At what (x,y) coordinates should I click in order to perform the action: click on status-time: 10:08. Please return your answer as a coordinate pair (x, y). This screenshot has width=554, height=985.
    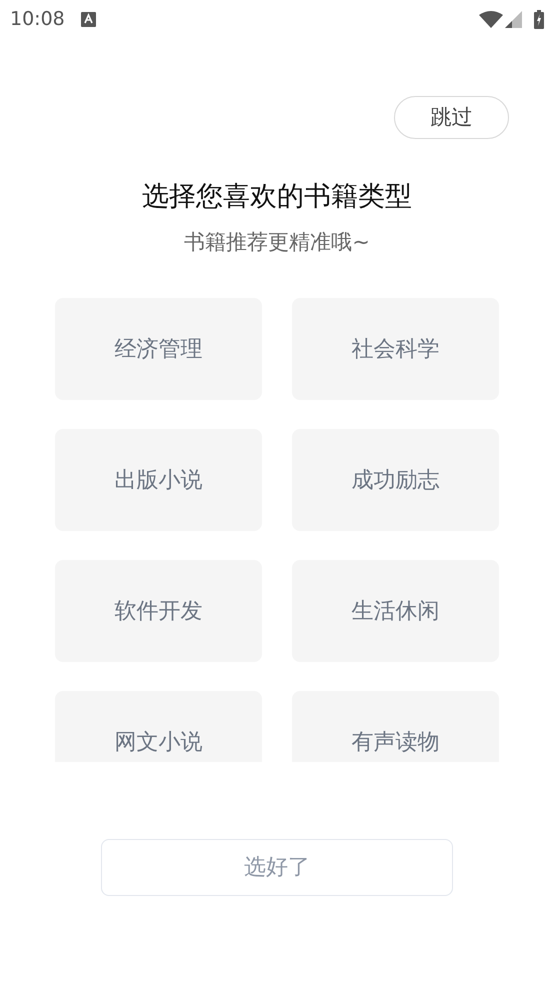
    Looking at the image, I should click on (37, 19).